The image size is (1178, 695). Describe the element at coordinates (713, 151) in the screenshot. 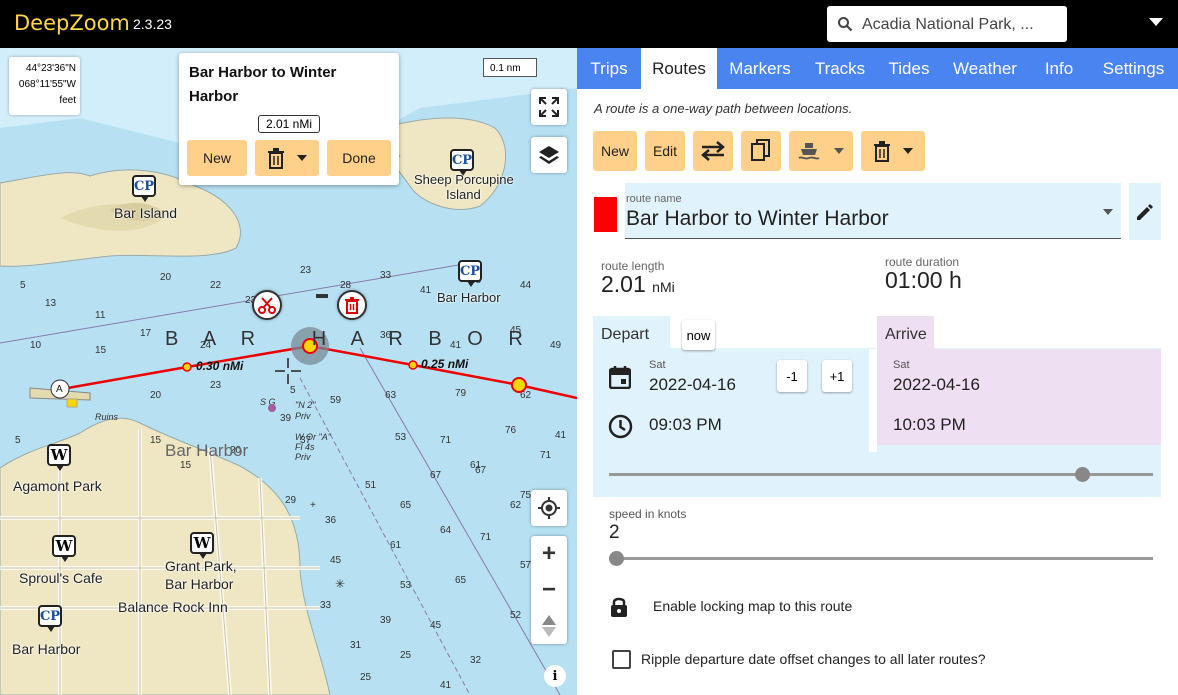

I see `reverse-route-button` at that location.